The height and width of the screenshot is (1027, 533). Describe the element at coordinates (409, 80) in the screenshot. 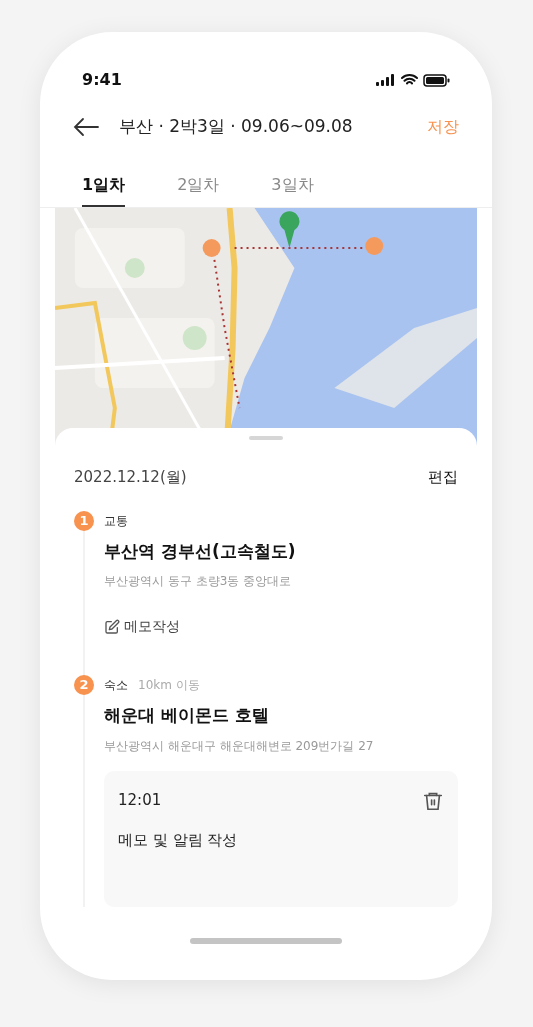

I see `wifi-icon` at that location.